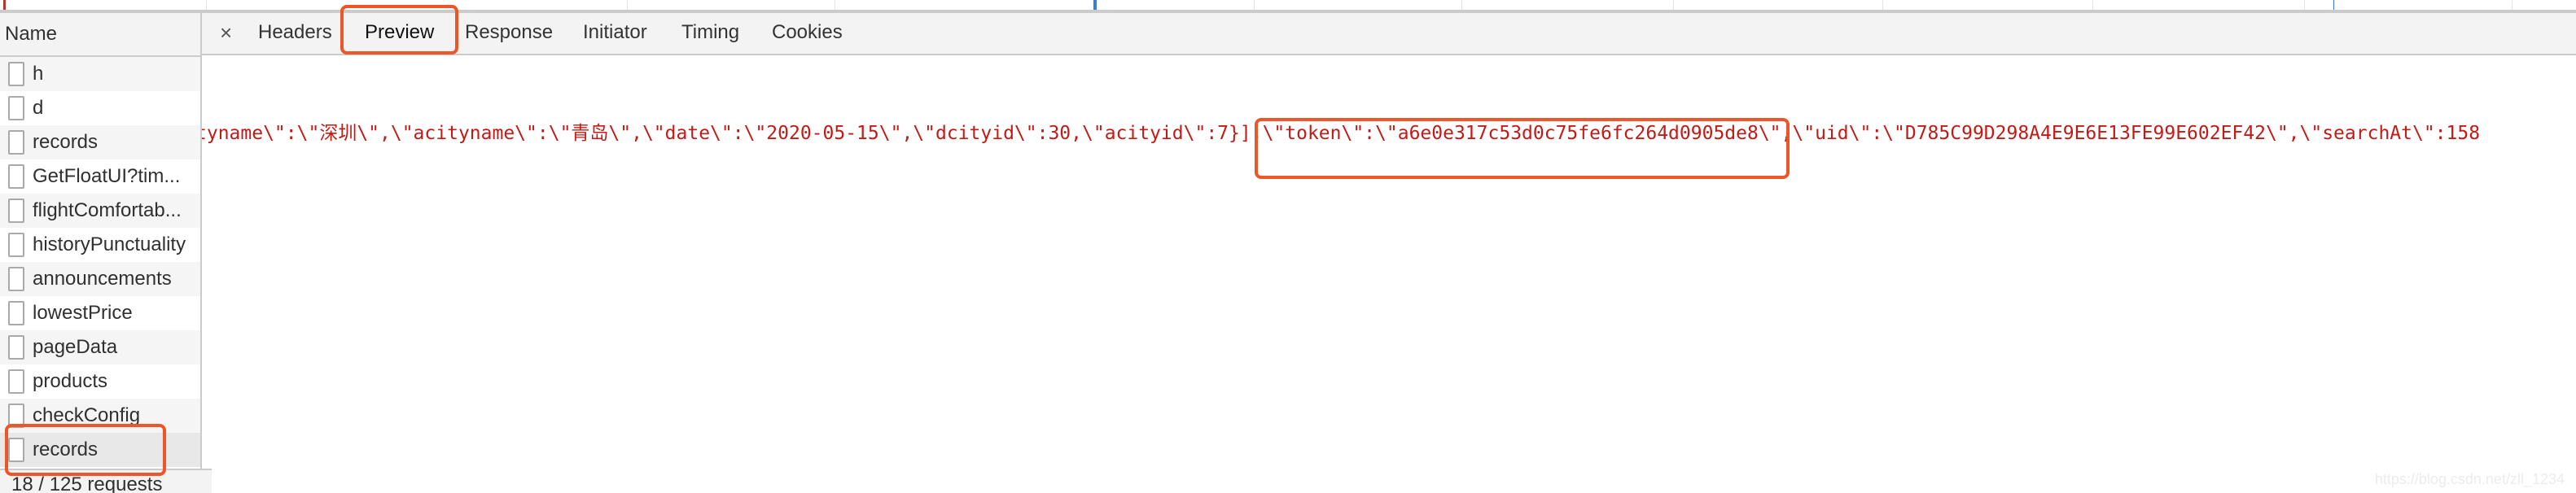 The height and width of the screenshot is (493, 2576). I want to click on request-name: announcements, so click(102, 279).